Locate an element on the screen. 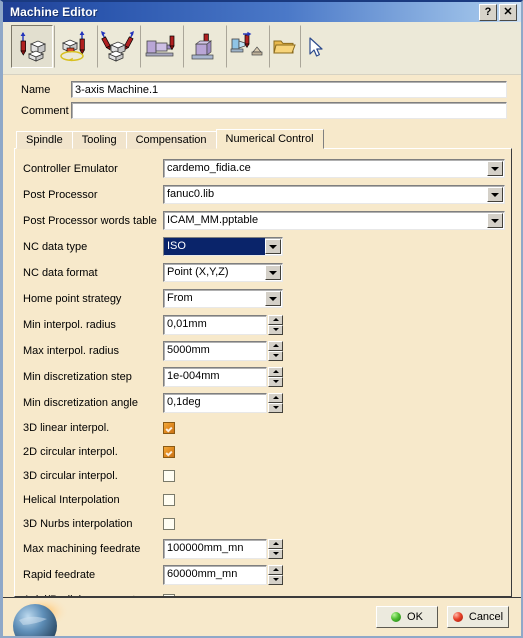 The width and height of the screenshot is (523, 638). max-machining-feedrate-stepper: 100000mm_mn is located at coordinates (223, 548).